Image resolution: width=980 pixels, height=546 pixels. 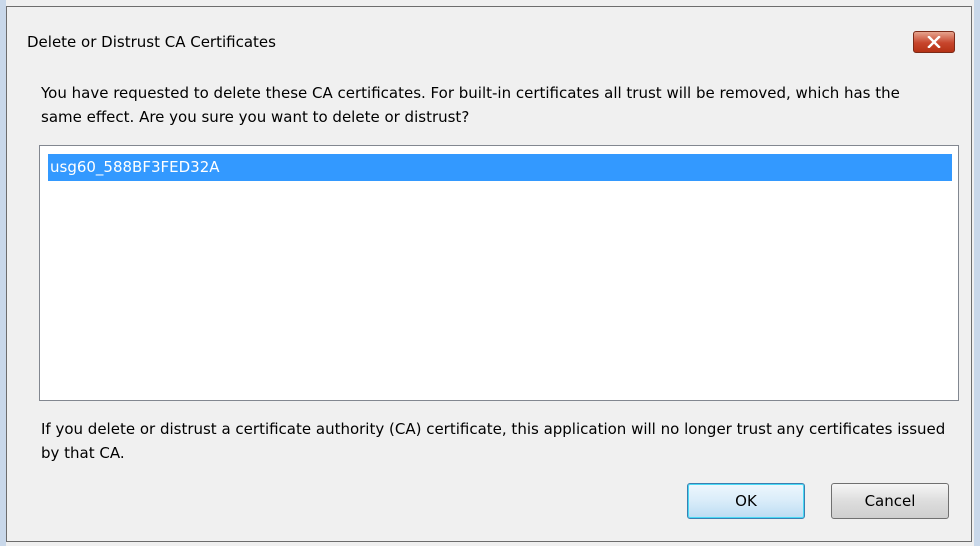 What do you see at coordinates (890, 501) in the screenshot?
I see `cancel-button: Cancel` at bounding box center [890, 501].